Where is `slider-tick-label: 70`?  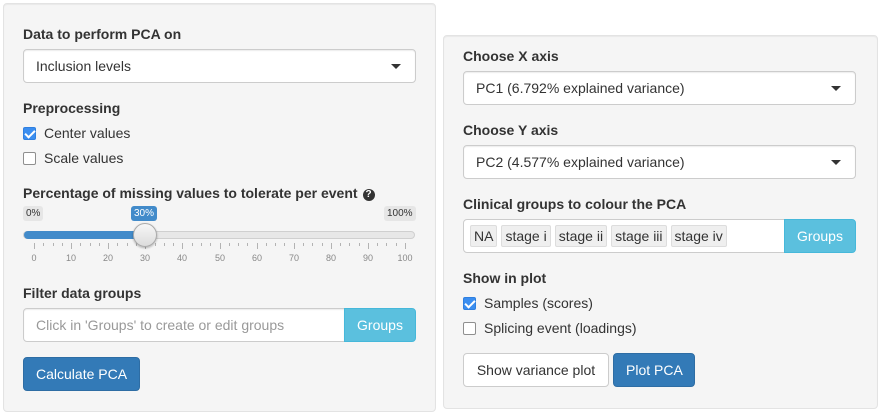
slider-tick-label: 70 is located at coordinates (294, 258).